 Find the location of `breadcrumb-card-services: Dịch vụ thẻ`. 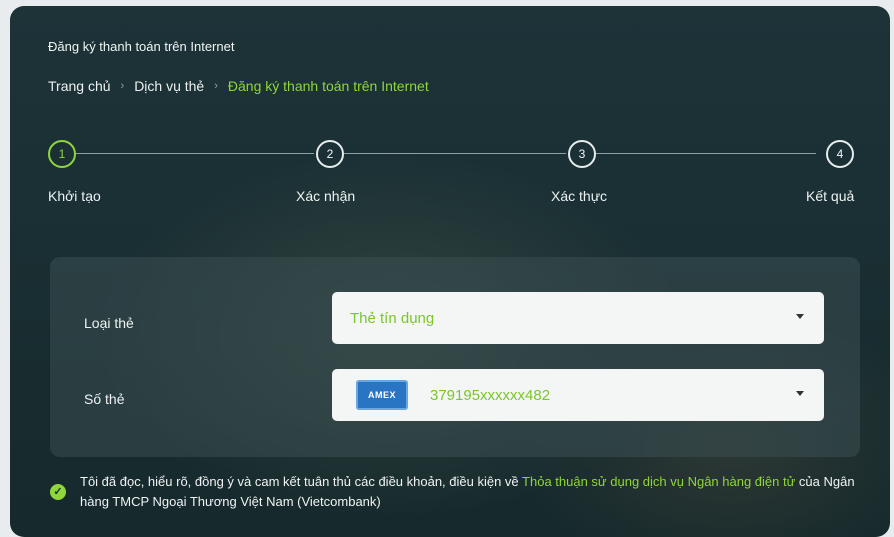

breadcrumb-card-services: Dịch vụ thẻ is located at coordinates (169, 86).